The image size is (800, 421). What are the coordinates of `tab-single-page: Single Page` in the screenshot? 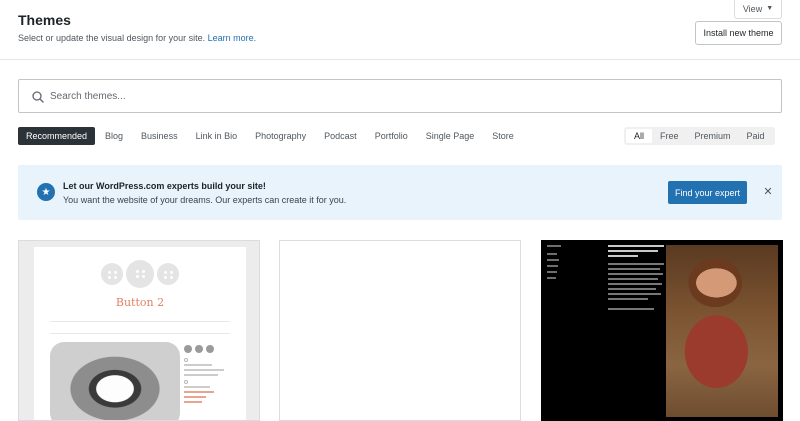 It's located at (450, 136).